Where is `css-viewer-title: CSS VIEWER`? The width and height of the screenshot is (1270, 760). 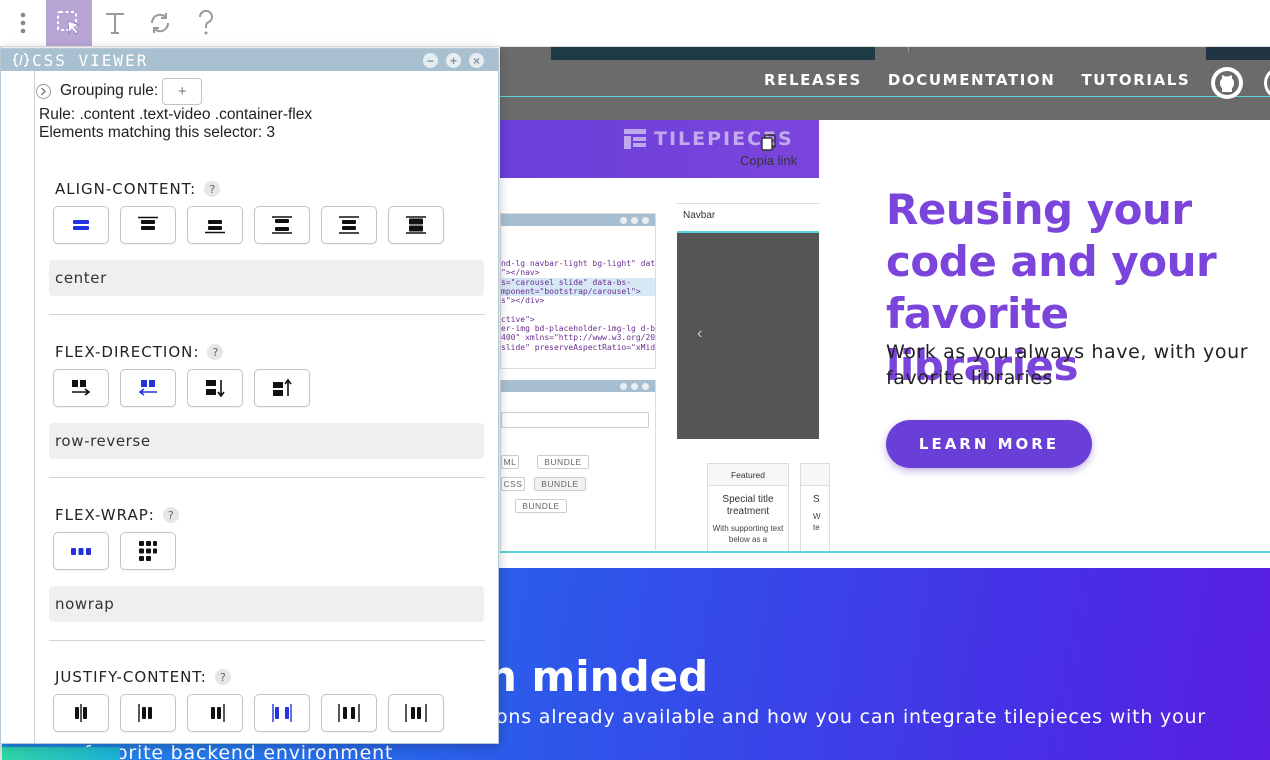
css-viewer-title: CSS VIEWER is located at coordinates (90, 60).